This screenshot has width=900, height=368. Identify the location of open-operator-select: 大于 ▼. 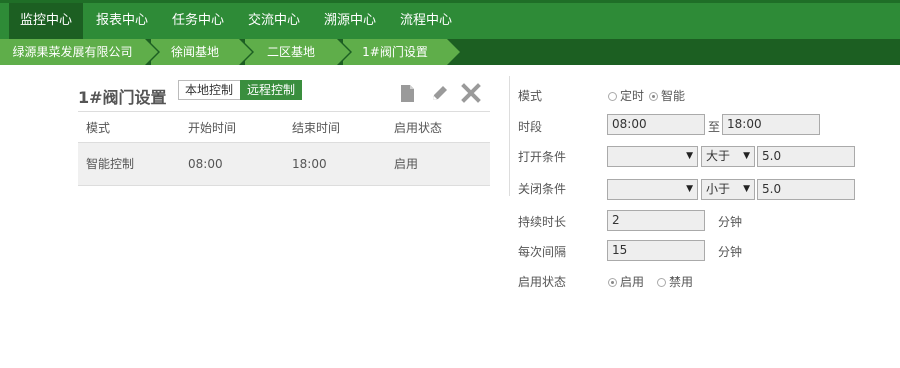
(728, 156).